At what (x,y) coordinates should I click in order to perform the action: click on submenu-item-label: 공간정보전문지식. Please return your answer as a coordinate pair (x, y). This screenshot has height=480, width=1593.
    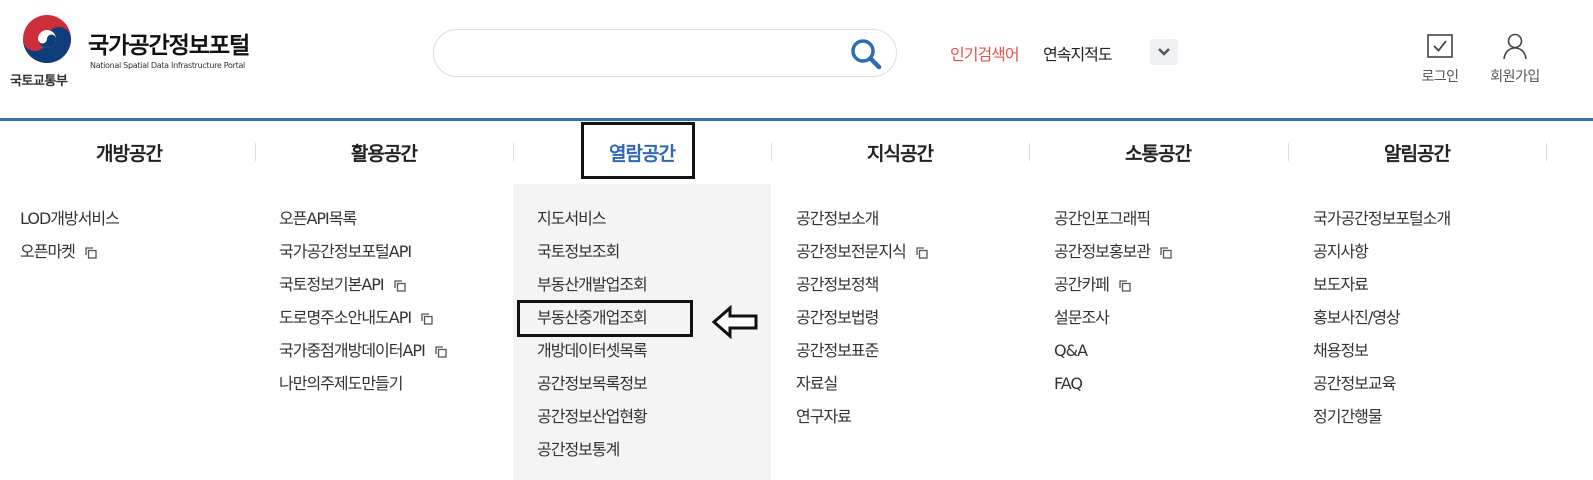
    Looking at the image, I should click on (851, 251).